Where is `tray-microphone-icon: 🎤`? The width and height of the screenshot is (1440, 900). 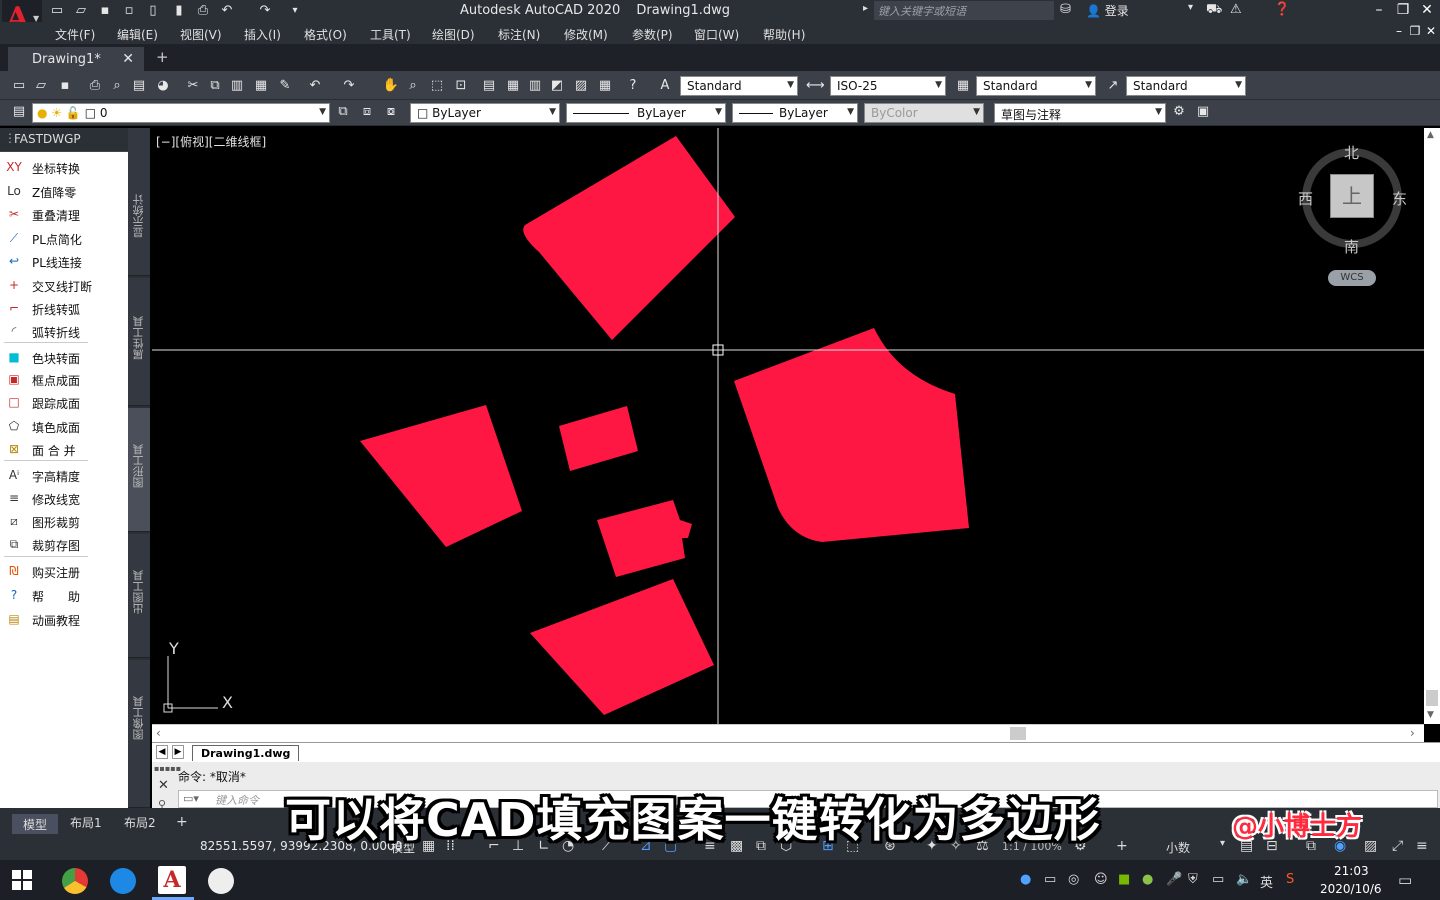 tray-microphone-icon: 🎤 is located at coordinates (1174, 879).